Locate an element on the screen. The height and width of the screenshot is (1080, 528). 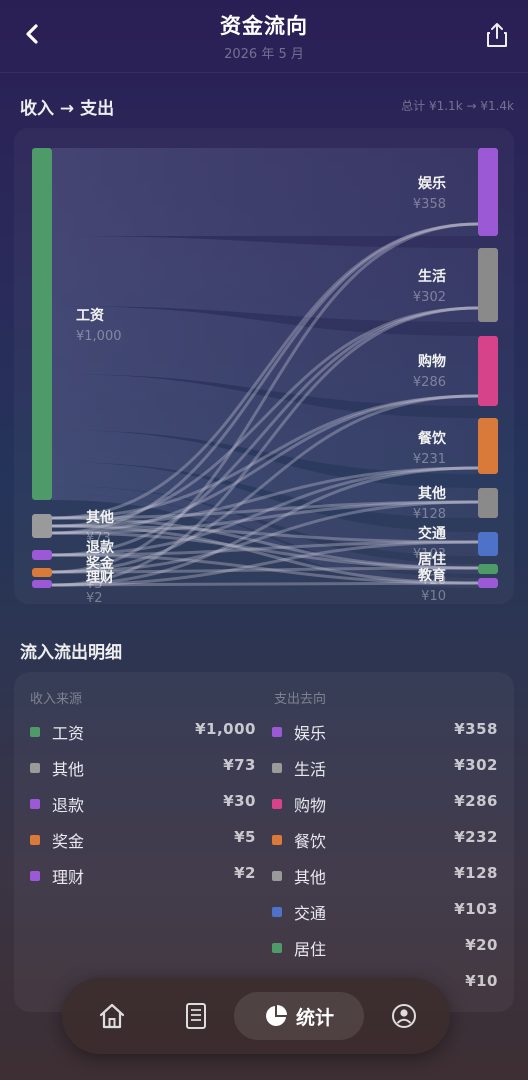
detail-row: 理财 ¥2 is located at coordinates (143, 876).